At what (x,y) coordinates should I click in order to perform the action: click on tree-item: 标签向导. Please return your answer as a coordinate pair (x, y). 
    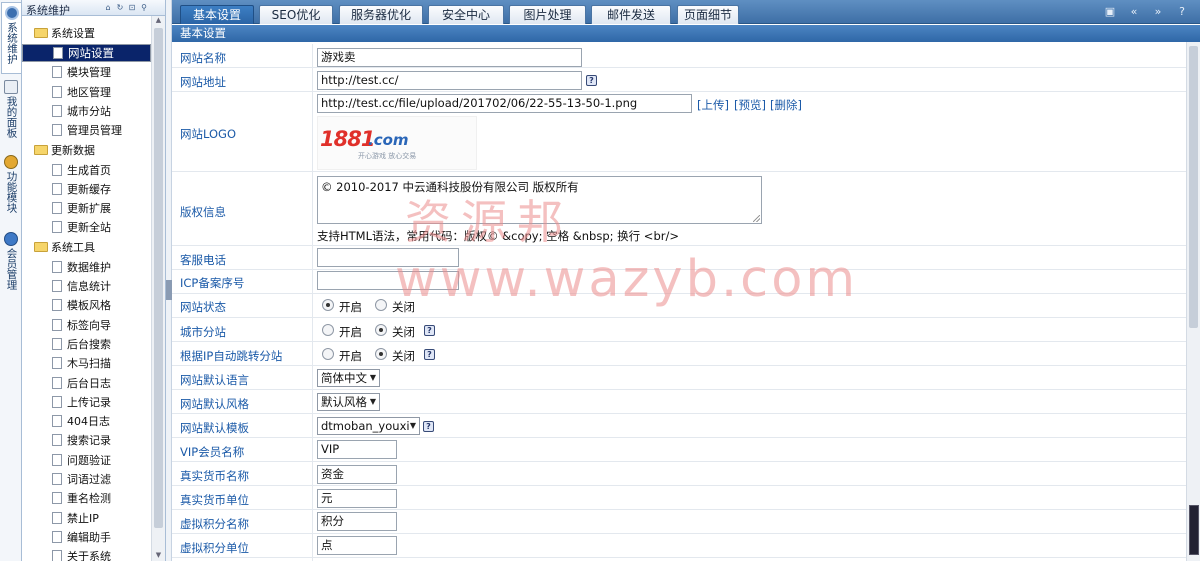
    Looking at the image, I should click on (81, 325).